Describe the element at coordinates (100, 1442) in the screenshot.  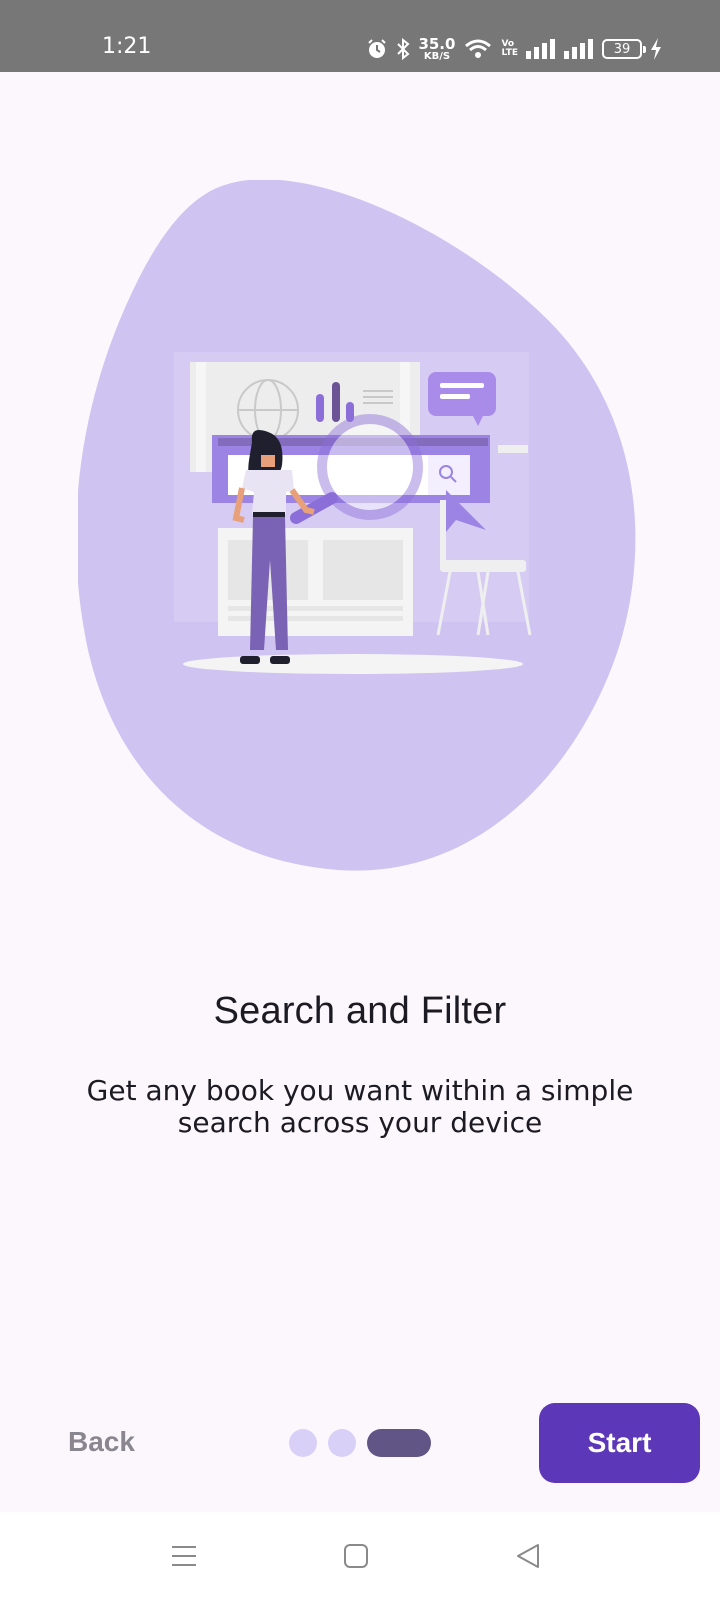
I see `back-button: Back` at that location.